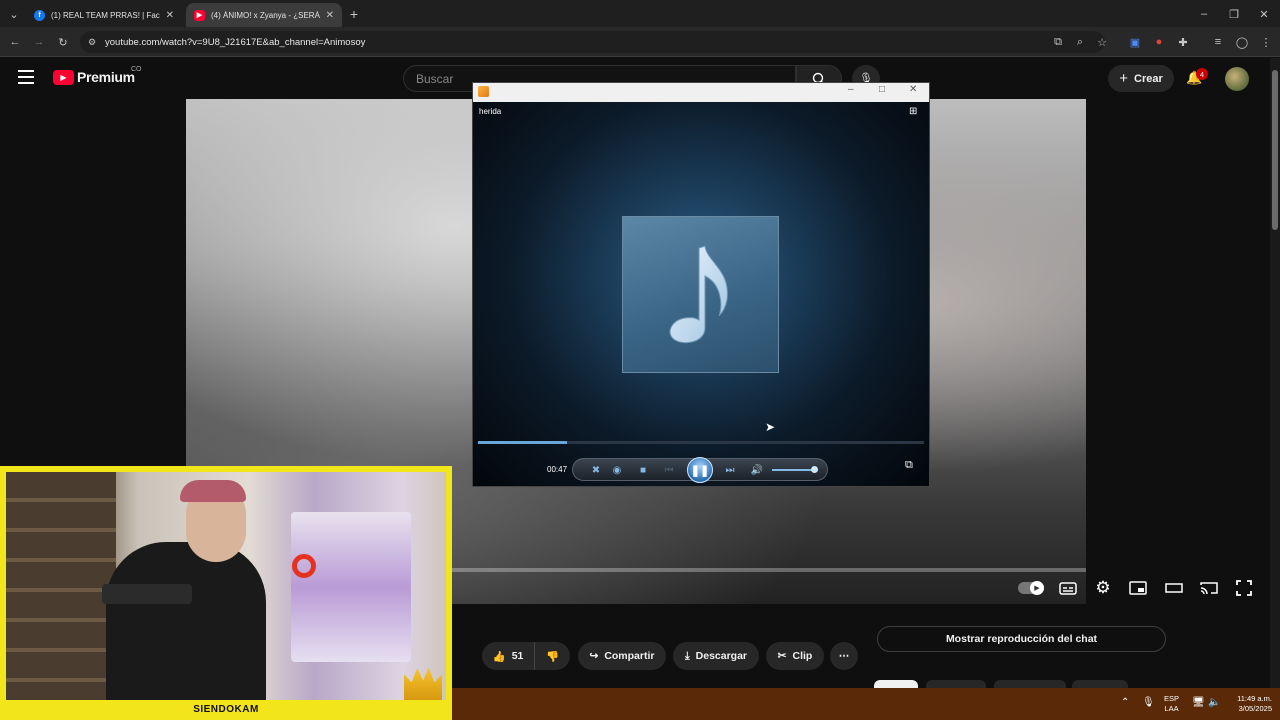 The width and height of the screenshot is (1280, 720). What do you see at coordinates (61, 586) in the screenshot?
I see `shelf-backdrop` at bounding box center [61, 586].